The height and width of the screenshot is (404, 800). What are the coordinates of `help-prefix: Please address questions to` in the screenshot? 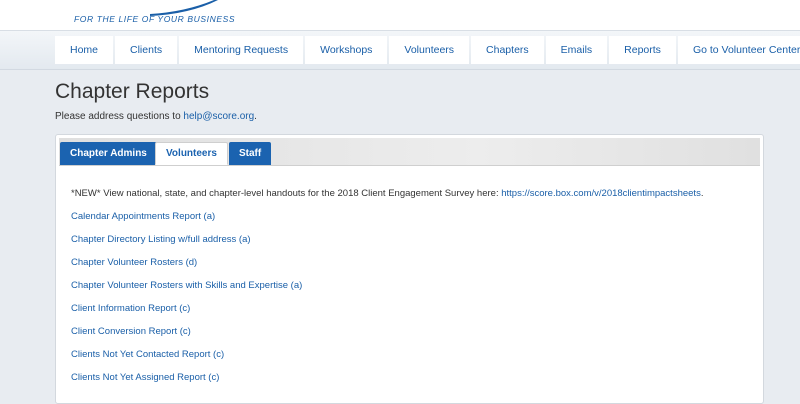 It's located at (119, 116).